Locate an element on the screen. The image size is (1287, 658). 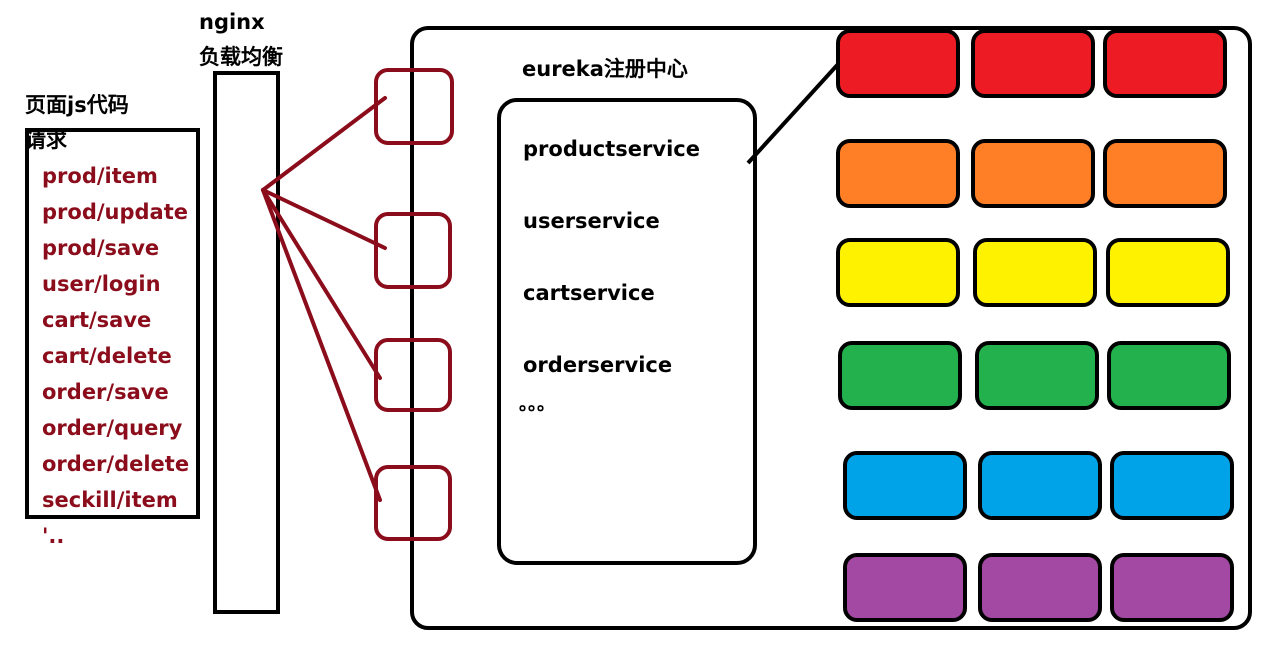
service-more-ellipsis: 。。。 is located at coordinates (537, 404).